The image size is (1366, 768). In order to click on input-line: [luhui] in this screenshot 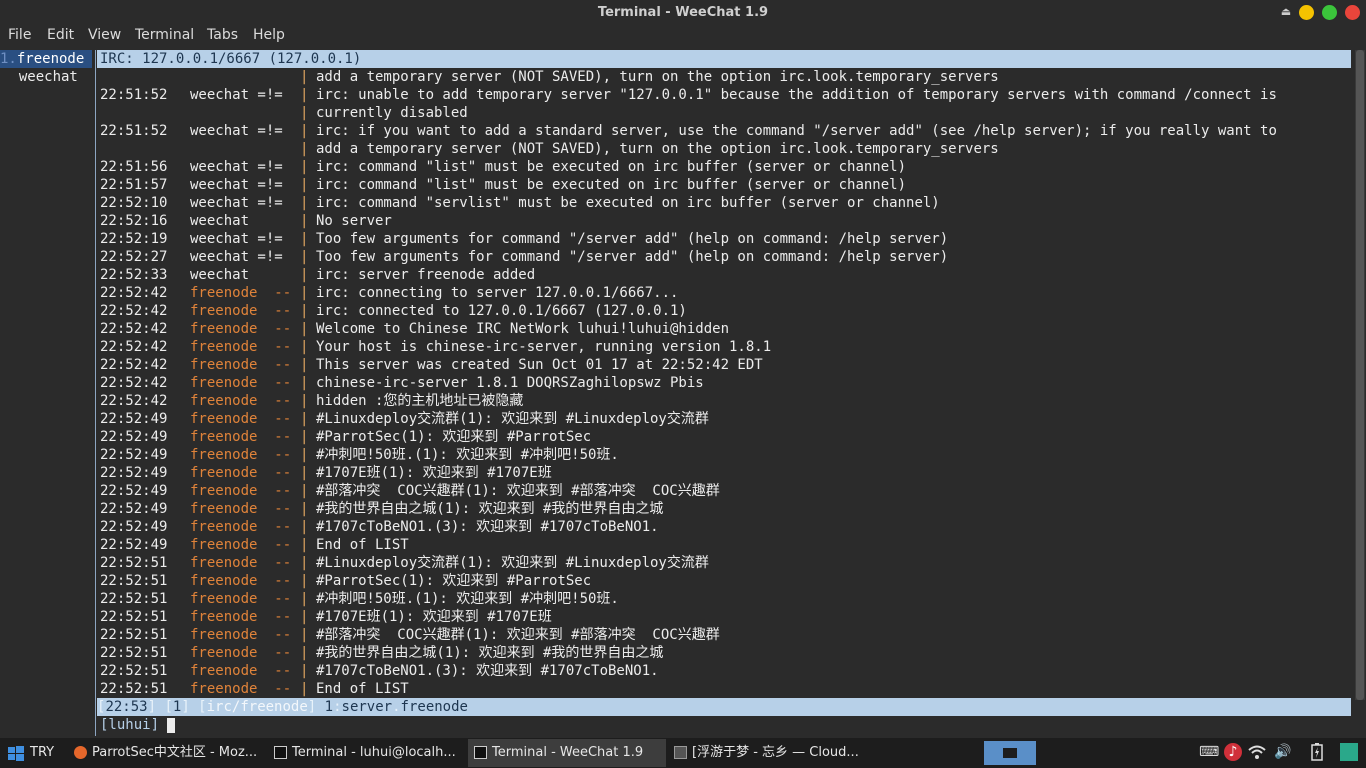, I will do `click(397, 725)`.